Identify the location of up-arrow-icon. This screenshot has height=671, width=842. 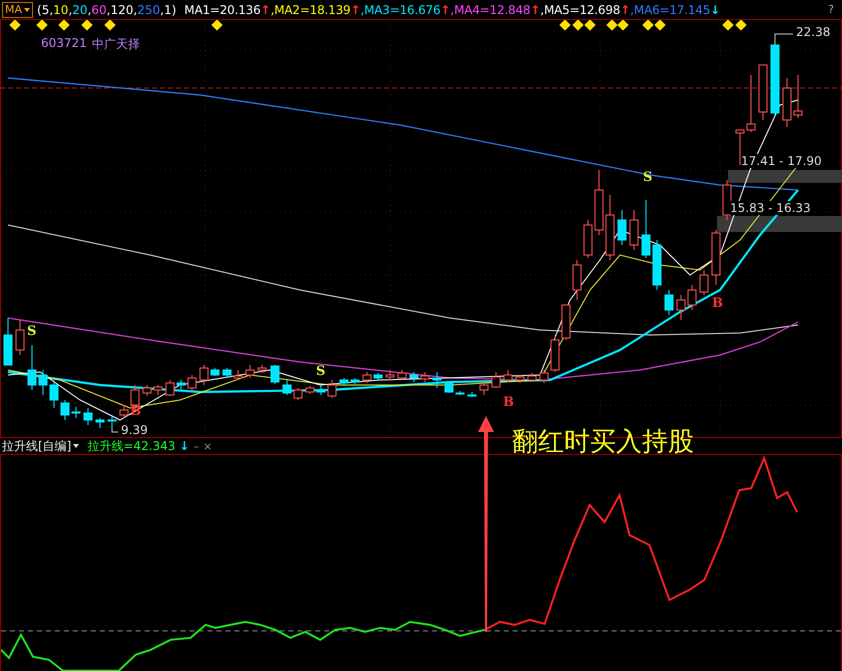
(486, 524).